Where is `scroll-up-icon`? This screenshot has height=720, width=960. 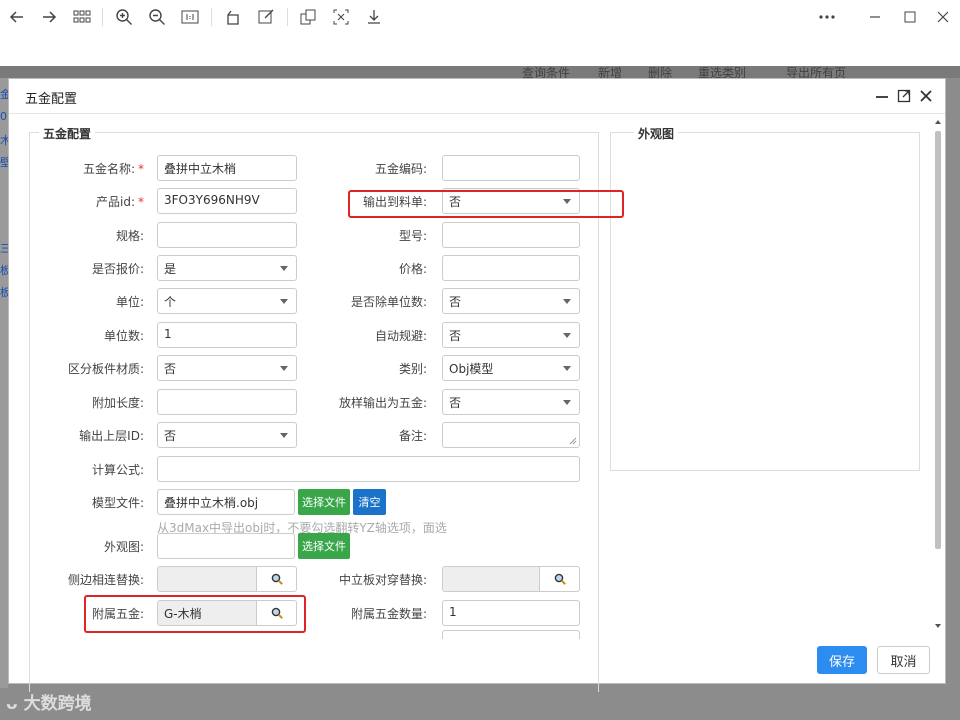 scroll-up-icon is located at coordinates (938, 122).